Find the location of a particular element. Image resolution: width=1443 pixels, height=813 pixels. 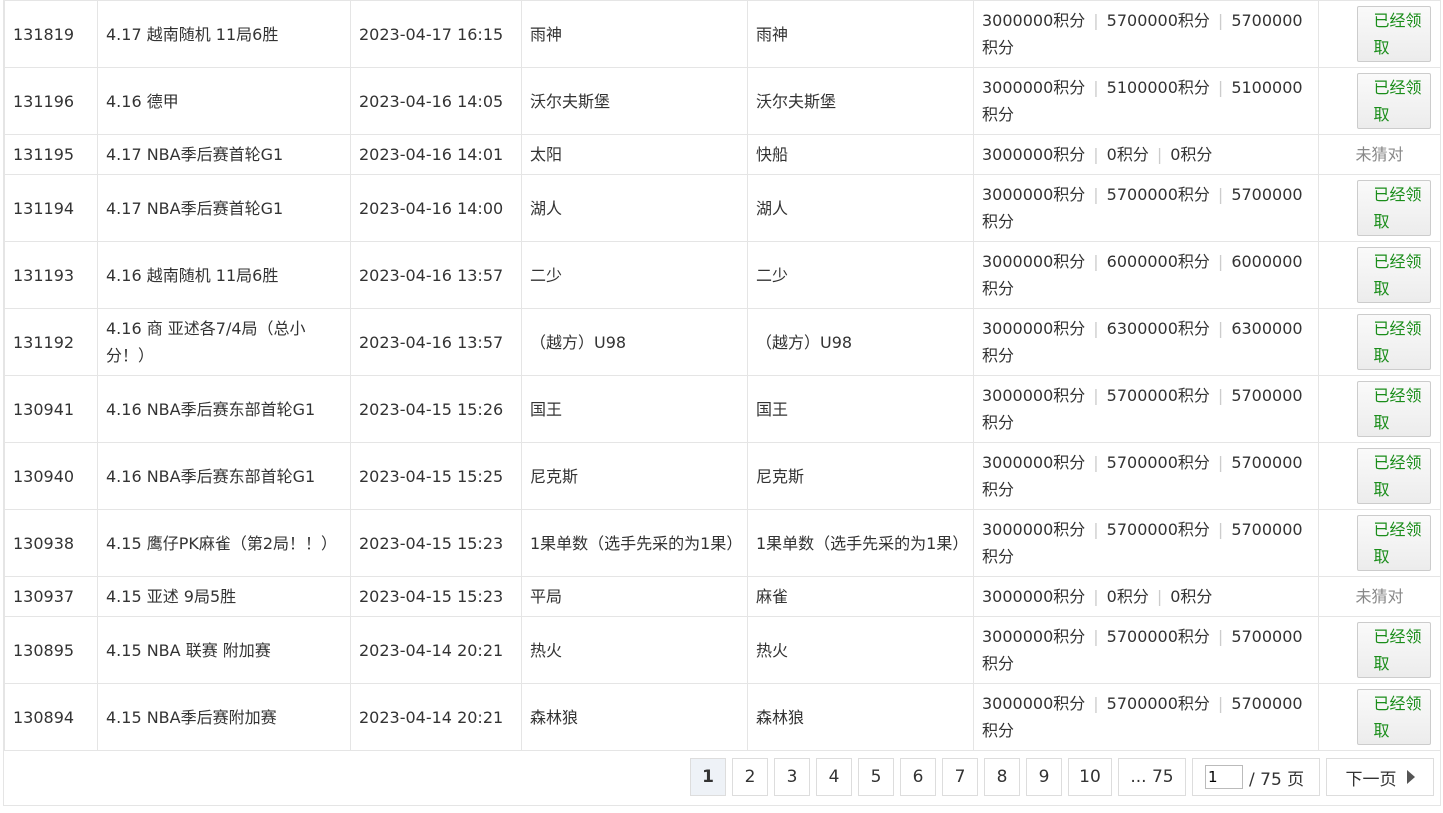

result-cell: 麻雀 is located at coordinates (860, 596).